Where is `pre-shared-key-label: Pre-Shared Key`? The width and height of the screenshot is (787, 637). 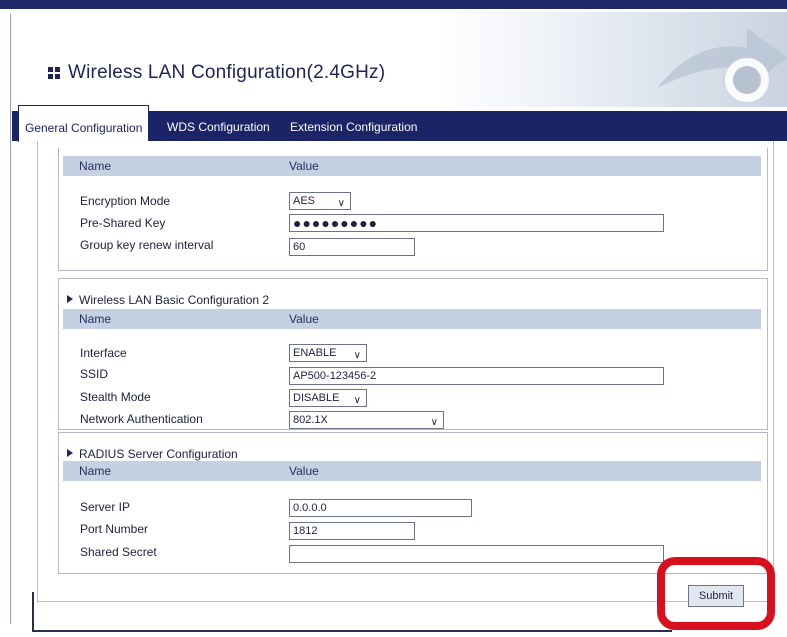 pre-shared-key-label: Pre-Shared Key is located at coordinates (123, 223).